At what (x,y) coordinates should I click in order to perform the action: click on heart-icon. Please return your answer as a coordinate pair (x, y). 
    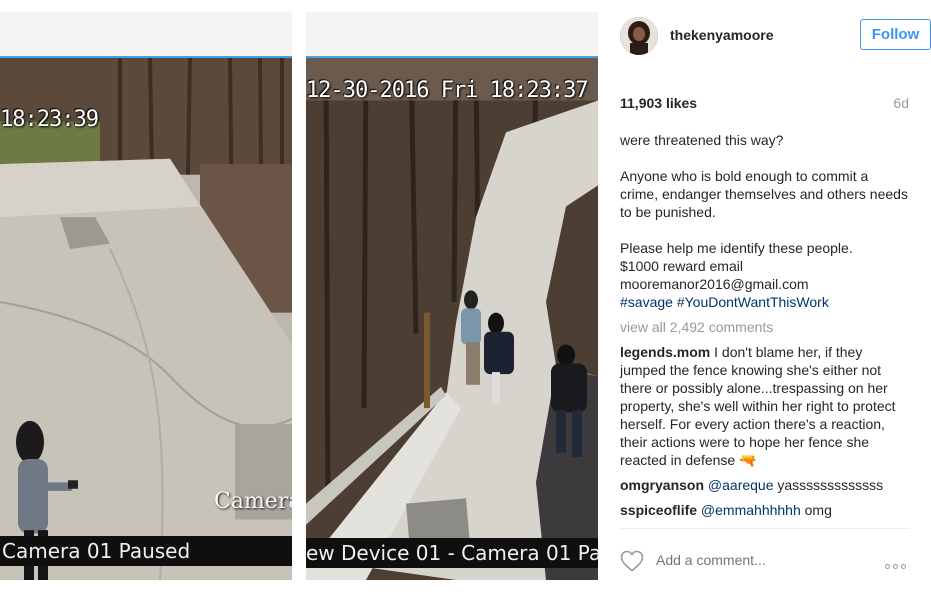
    Looking at the image, I should click on (632, 561).